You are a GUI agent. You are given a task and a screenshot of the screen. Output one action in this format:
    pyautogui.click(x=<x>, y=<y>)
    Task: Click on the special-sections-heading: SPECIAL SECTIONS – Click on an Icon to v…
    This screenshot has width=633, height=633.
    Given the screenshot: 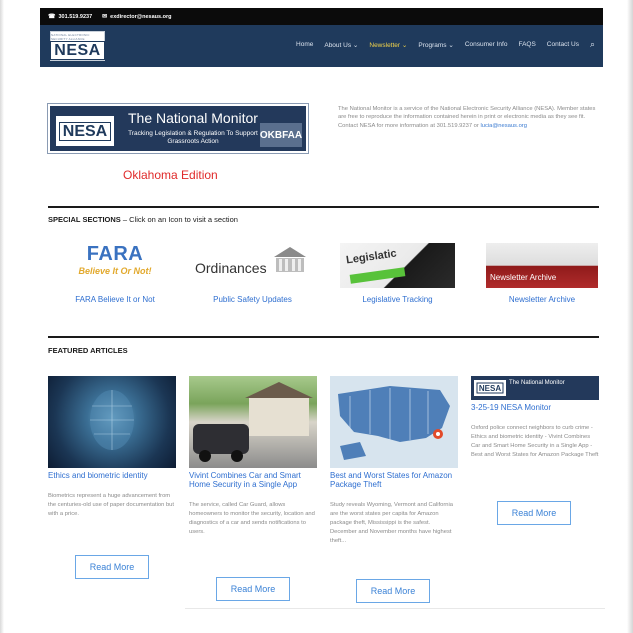 What is the action you would take?
    pyautogui.click(x=143, y=219)
    